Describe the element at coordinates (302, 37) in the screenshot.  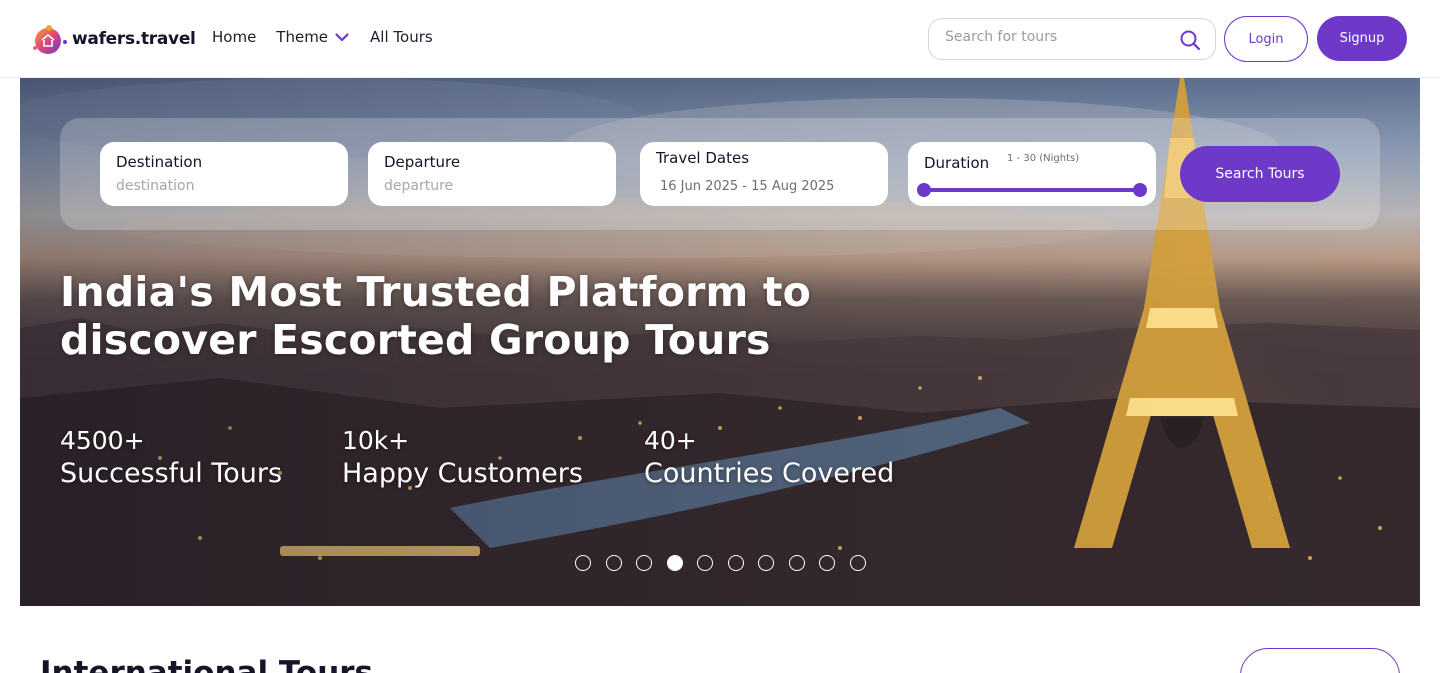
I see `nav-theme-label: Theme` at that location.